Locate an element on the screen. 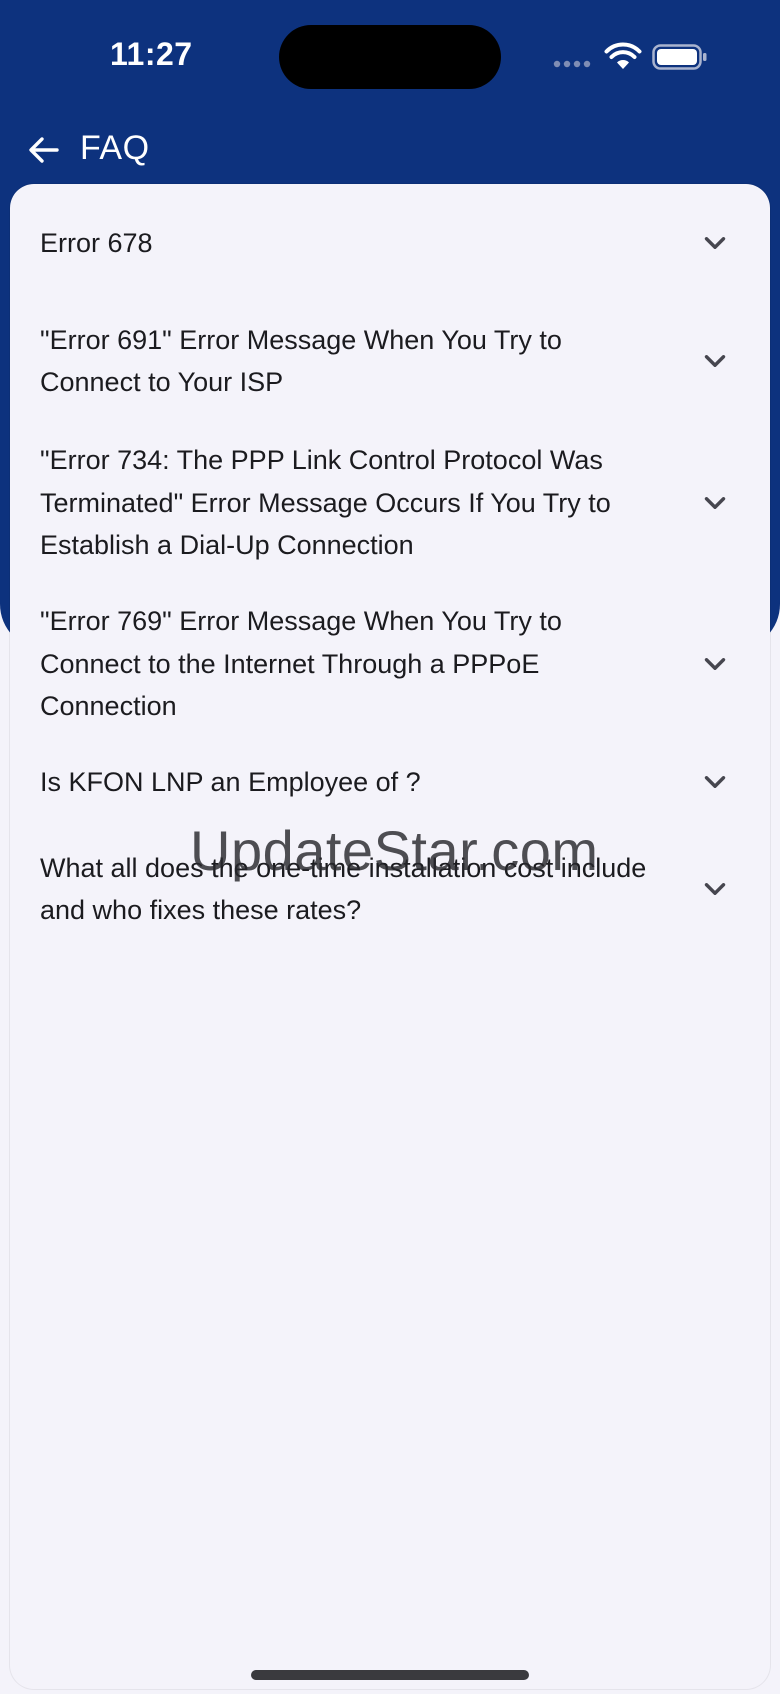 The height and width of the screenshot is (1694, 780). faq-item: Is KFON LNP an Employee of ? is located at coordinates (390, 782).